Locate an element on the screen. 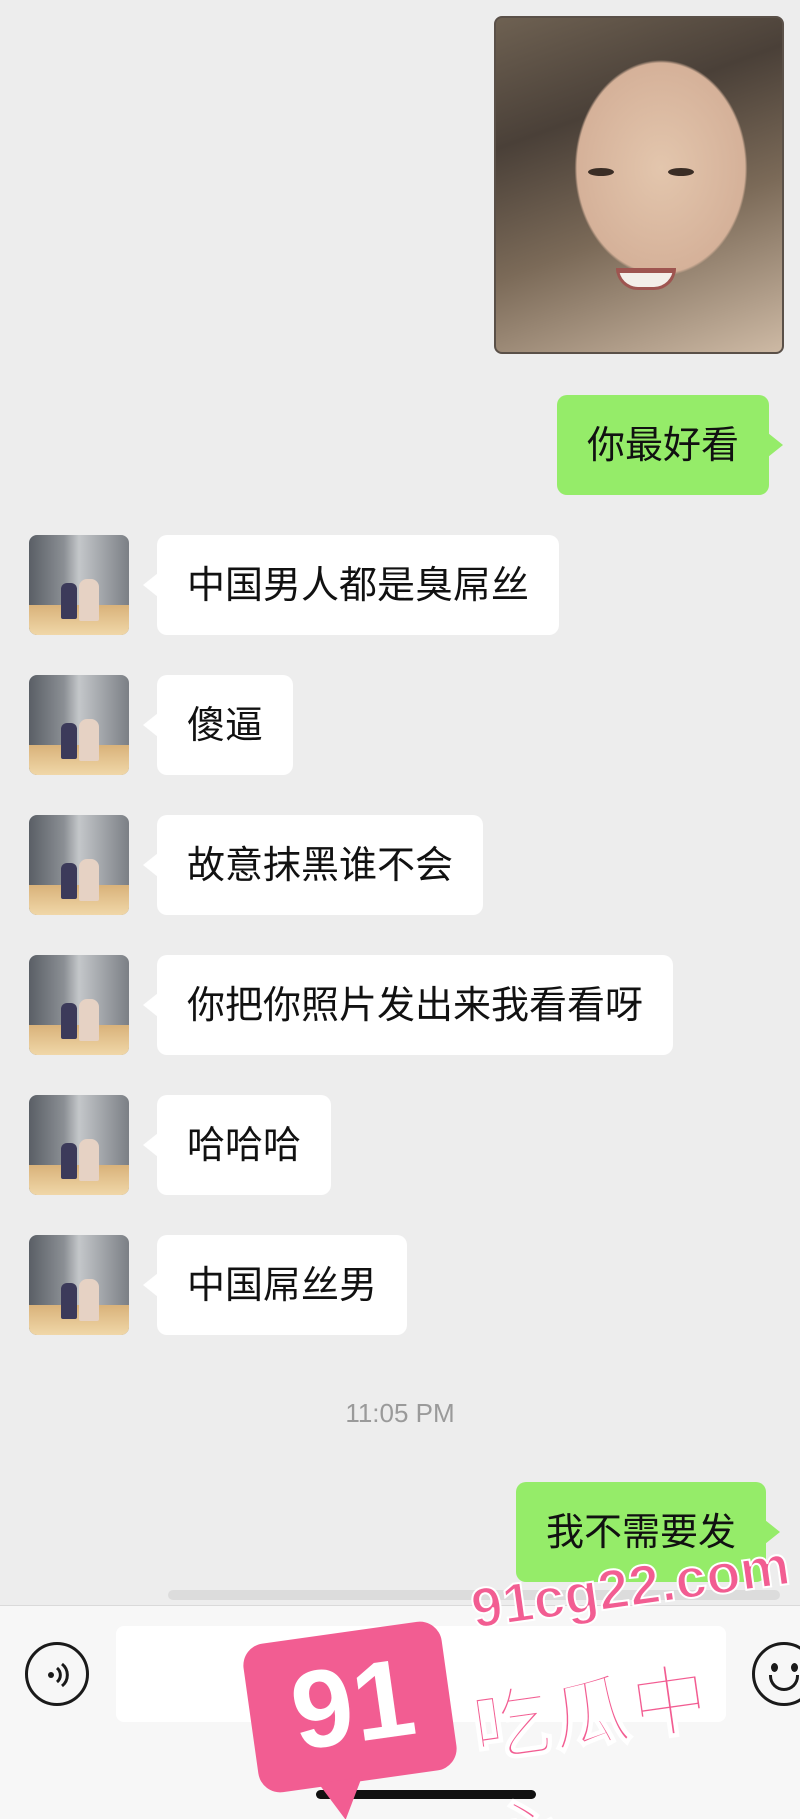 The height and width of the screenshot is (1819, 800). message-timestamp: 11:05 PM is located at coordinates (400, 1413).